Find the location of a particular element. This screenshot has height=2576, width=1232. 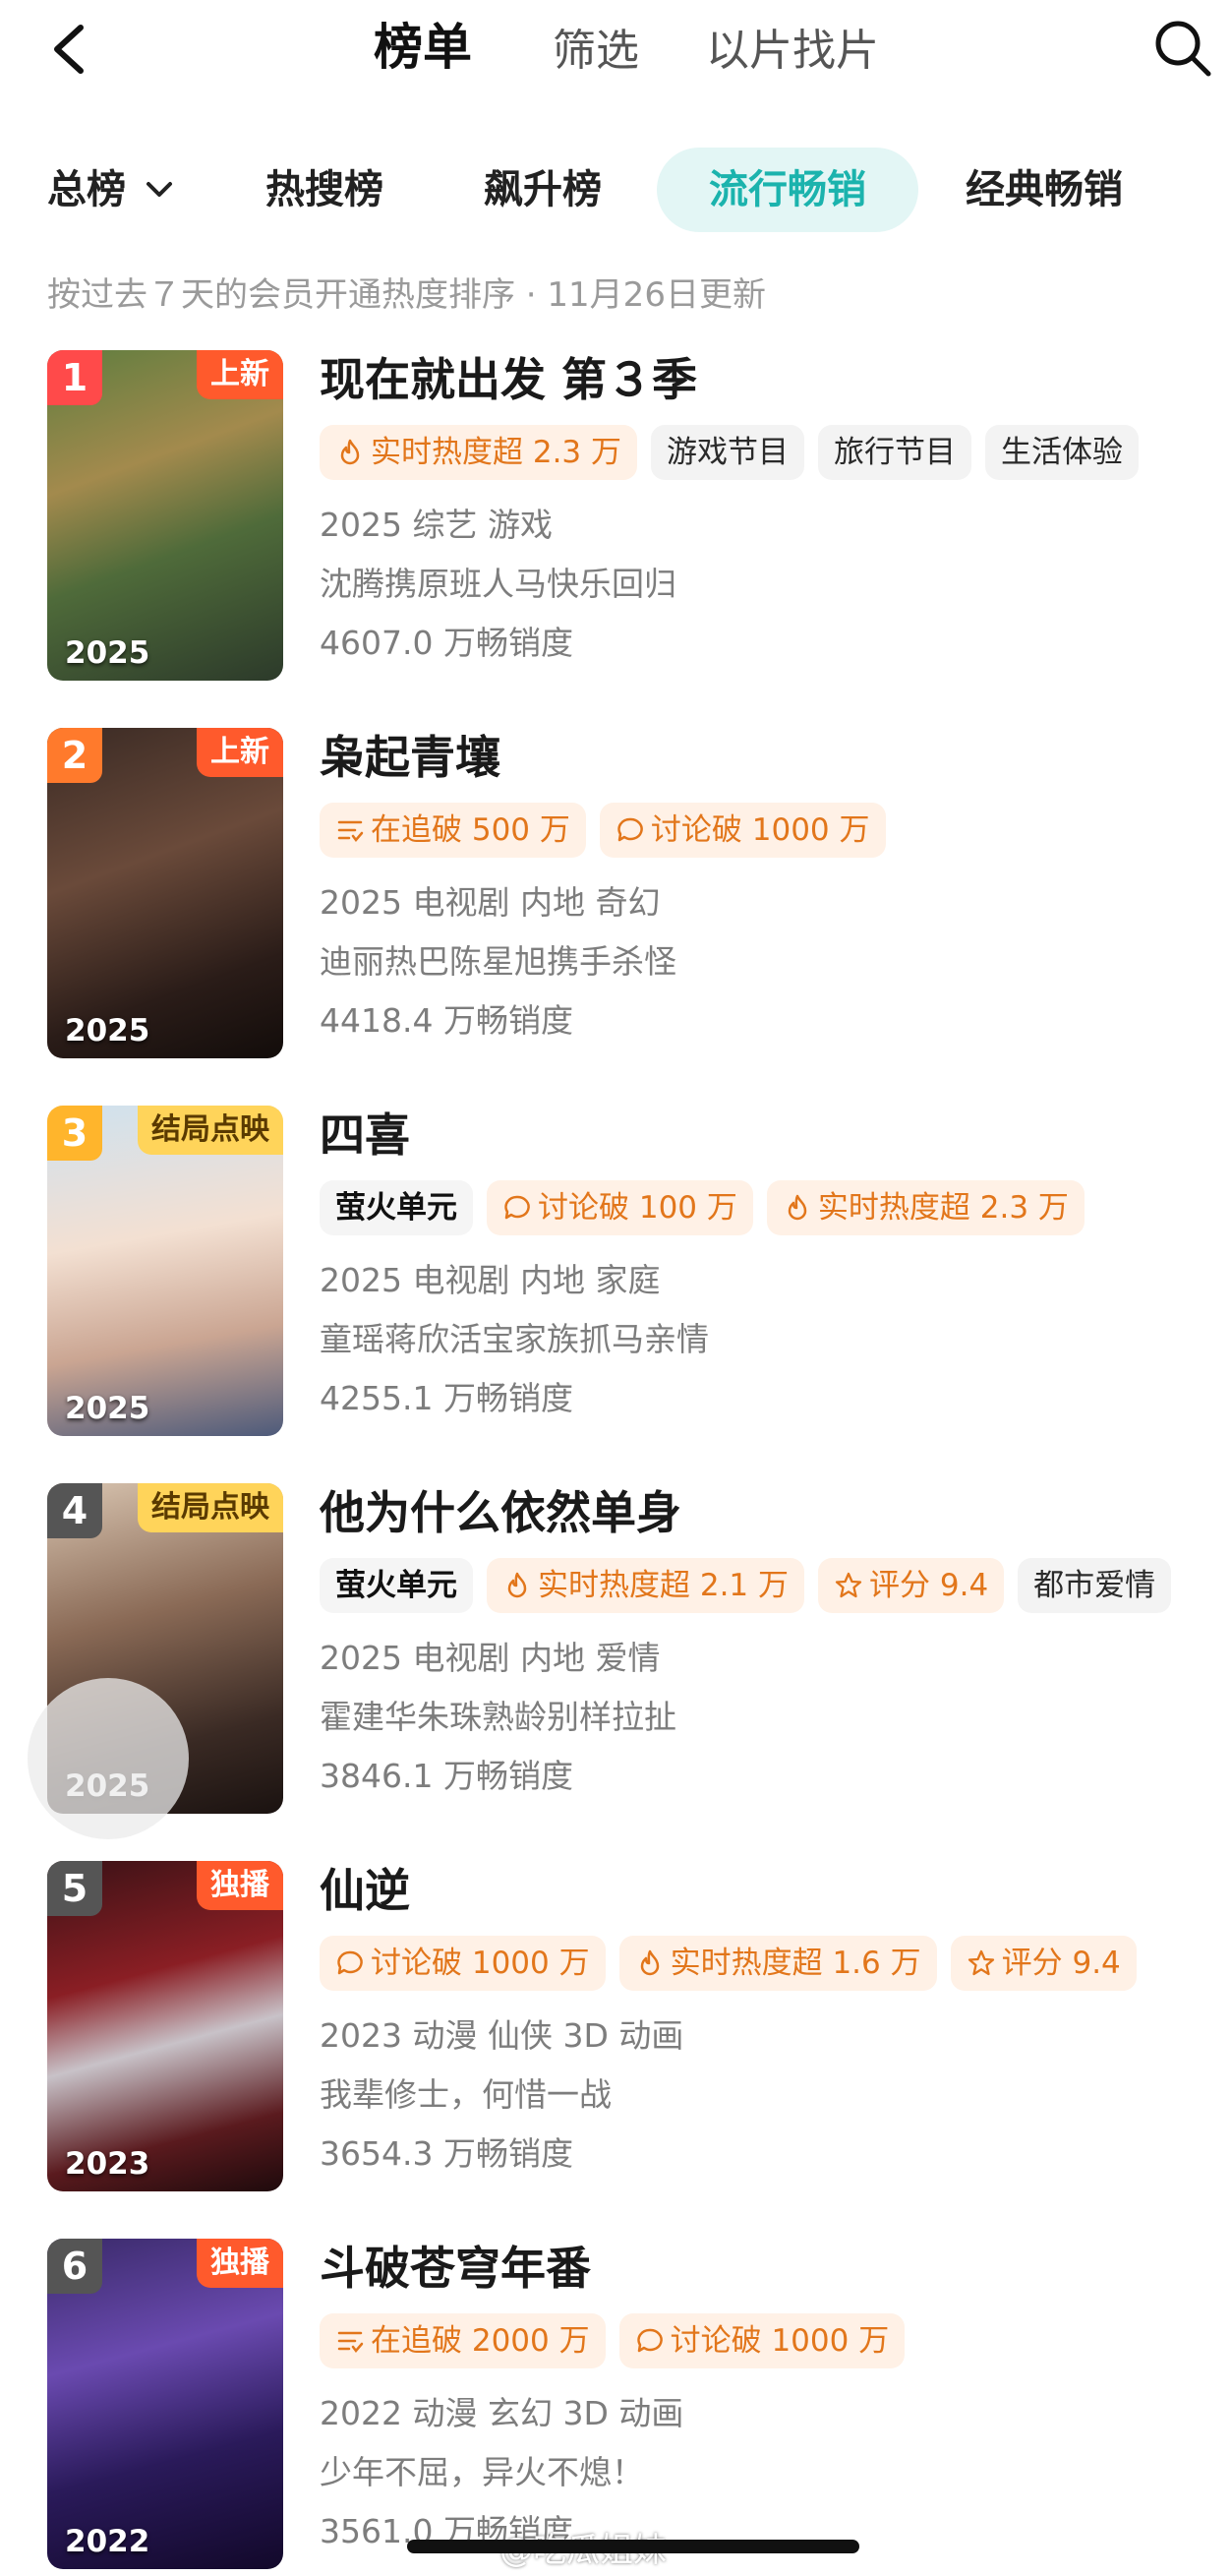

item-sales-score: 3654.3 万畅销度 is located at coordinates (446, 2153).